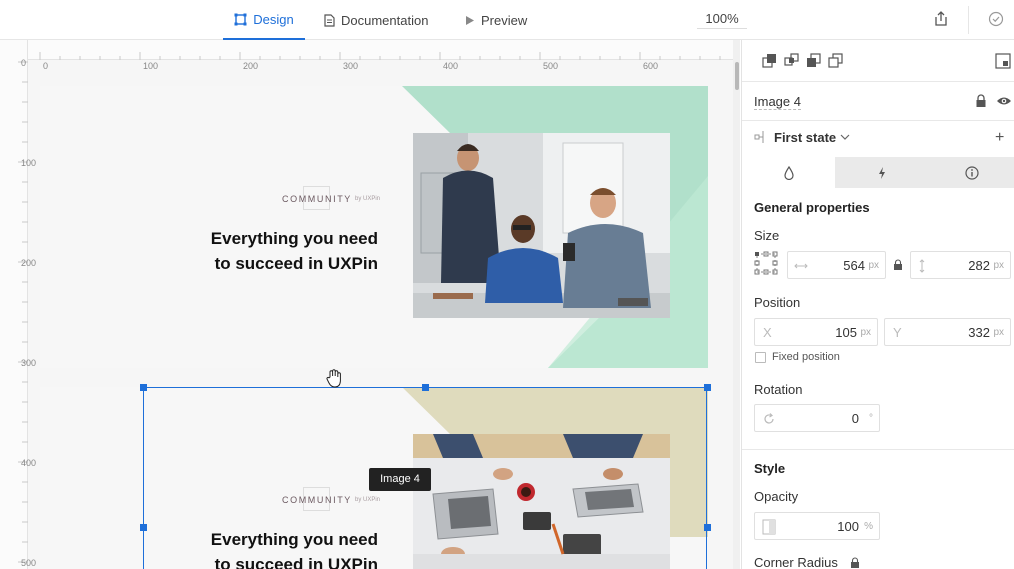 The height and width of the screenshot is (569, 1014). What do you see at coordinates (737, 76) in the screenshot?
I see `canvas-scrollbar-thumb` at bounding box center [737, 76].